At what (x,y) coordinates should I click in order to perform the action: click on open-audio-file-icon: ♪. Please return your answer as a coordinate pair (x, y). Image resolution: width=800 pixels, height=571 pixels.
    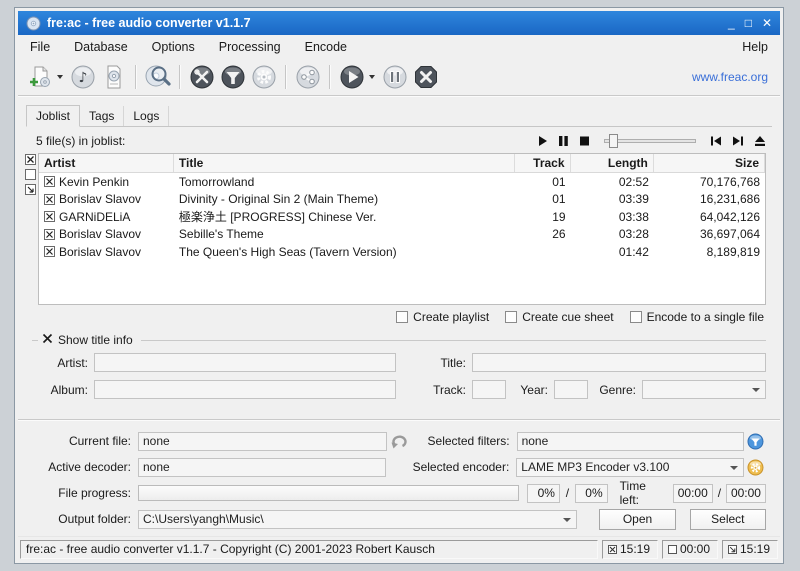
    Looking at the image, I should click on (83, 77).